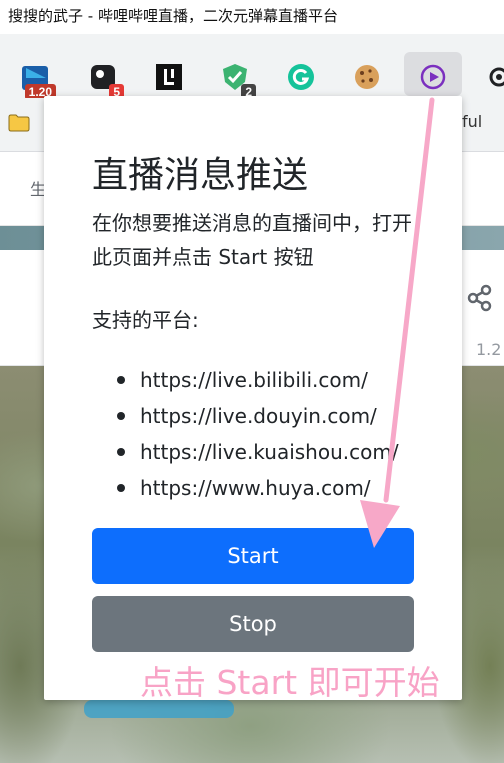 The image size is (504, 763). What do you see at coordinates (237, 80) in the screenshot?
I see `extension-4-button: 2` at bounding box center [237, 80].